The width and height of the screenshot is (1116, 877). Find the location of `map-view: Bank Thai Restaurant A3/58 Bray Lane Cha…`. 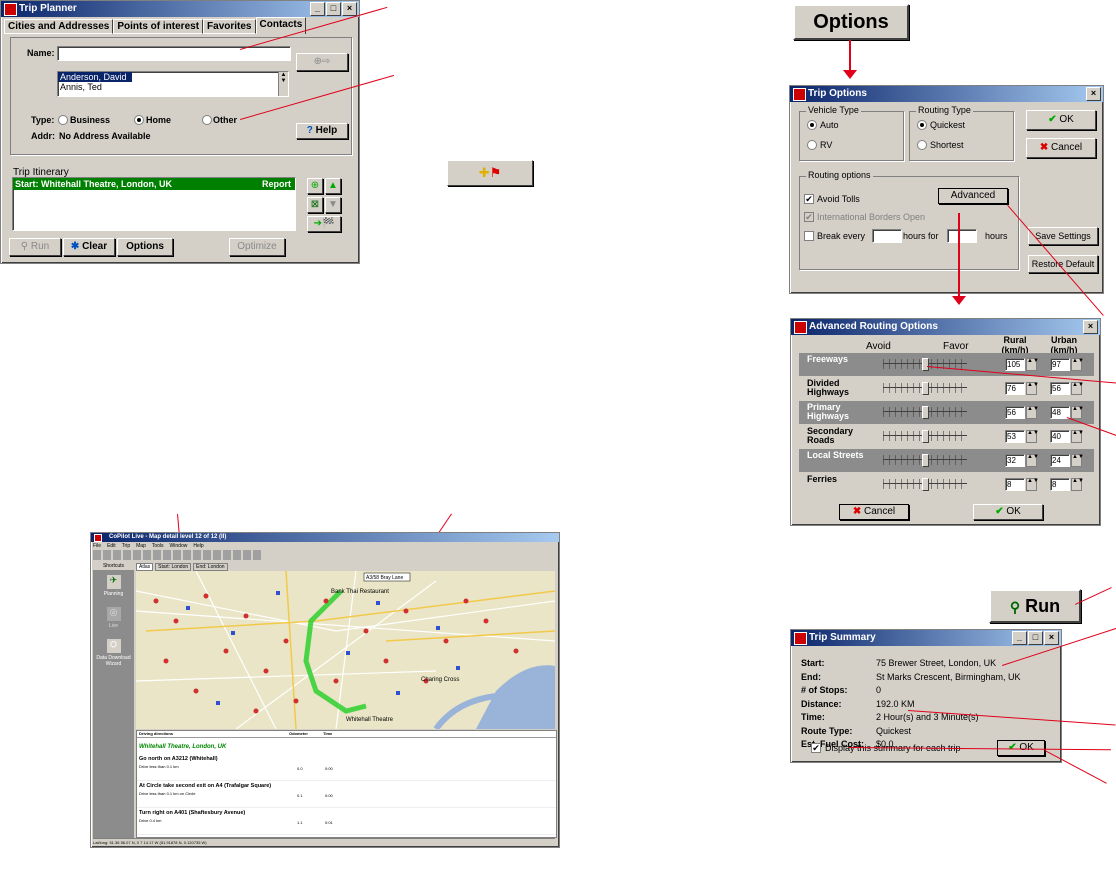

map-view: Bank Thai Restaurant A3/58 Bray Lane Cha… is located at coordinates (345, 650).